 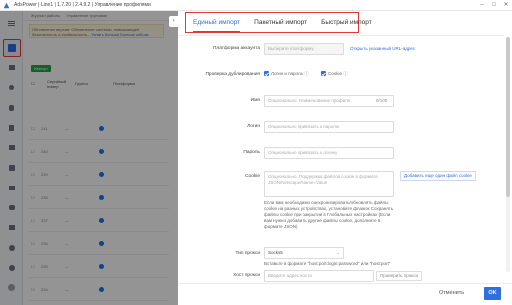 I want to click on cookie-option-text: Cookie, so click(x=335, y=73).